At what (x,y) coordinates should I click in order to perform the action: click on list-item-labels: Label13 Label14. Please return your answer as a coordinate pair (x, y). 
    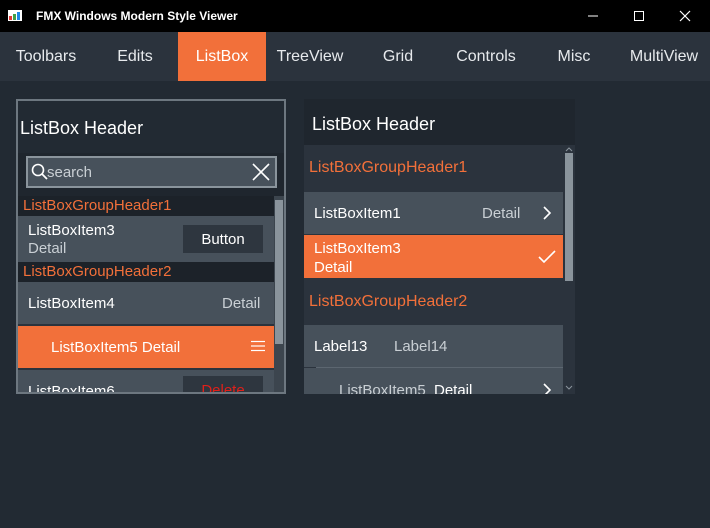
    Looking at the image, I should click on (433, 346).